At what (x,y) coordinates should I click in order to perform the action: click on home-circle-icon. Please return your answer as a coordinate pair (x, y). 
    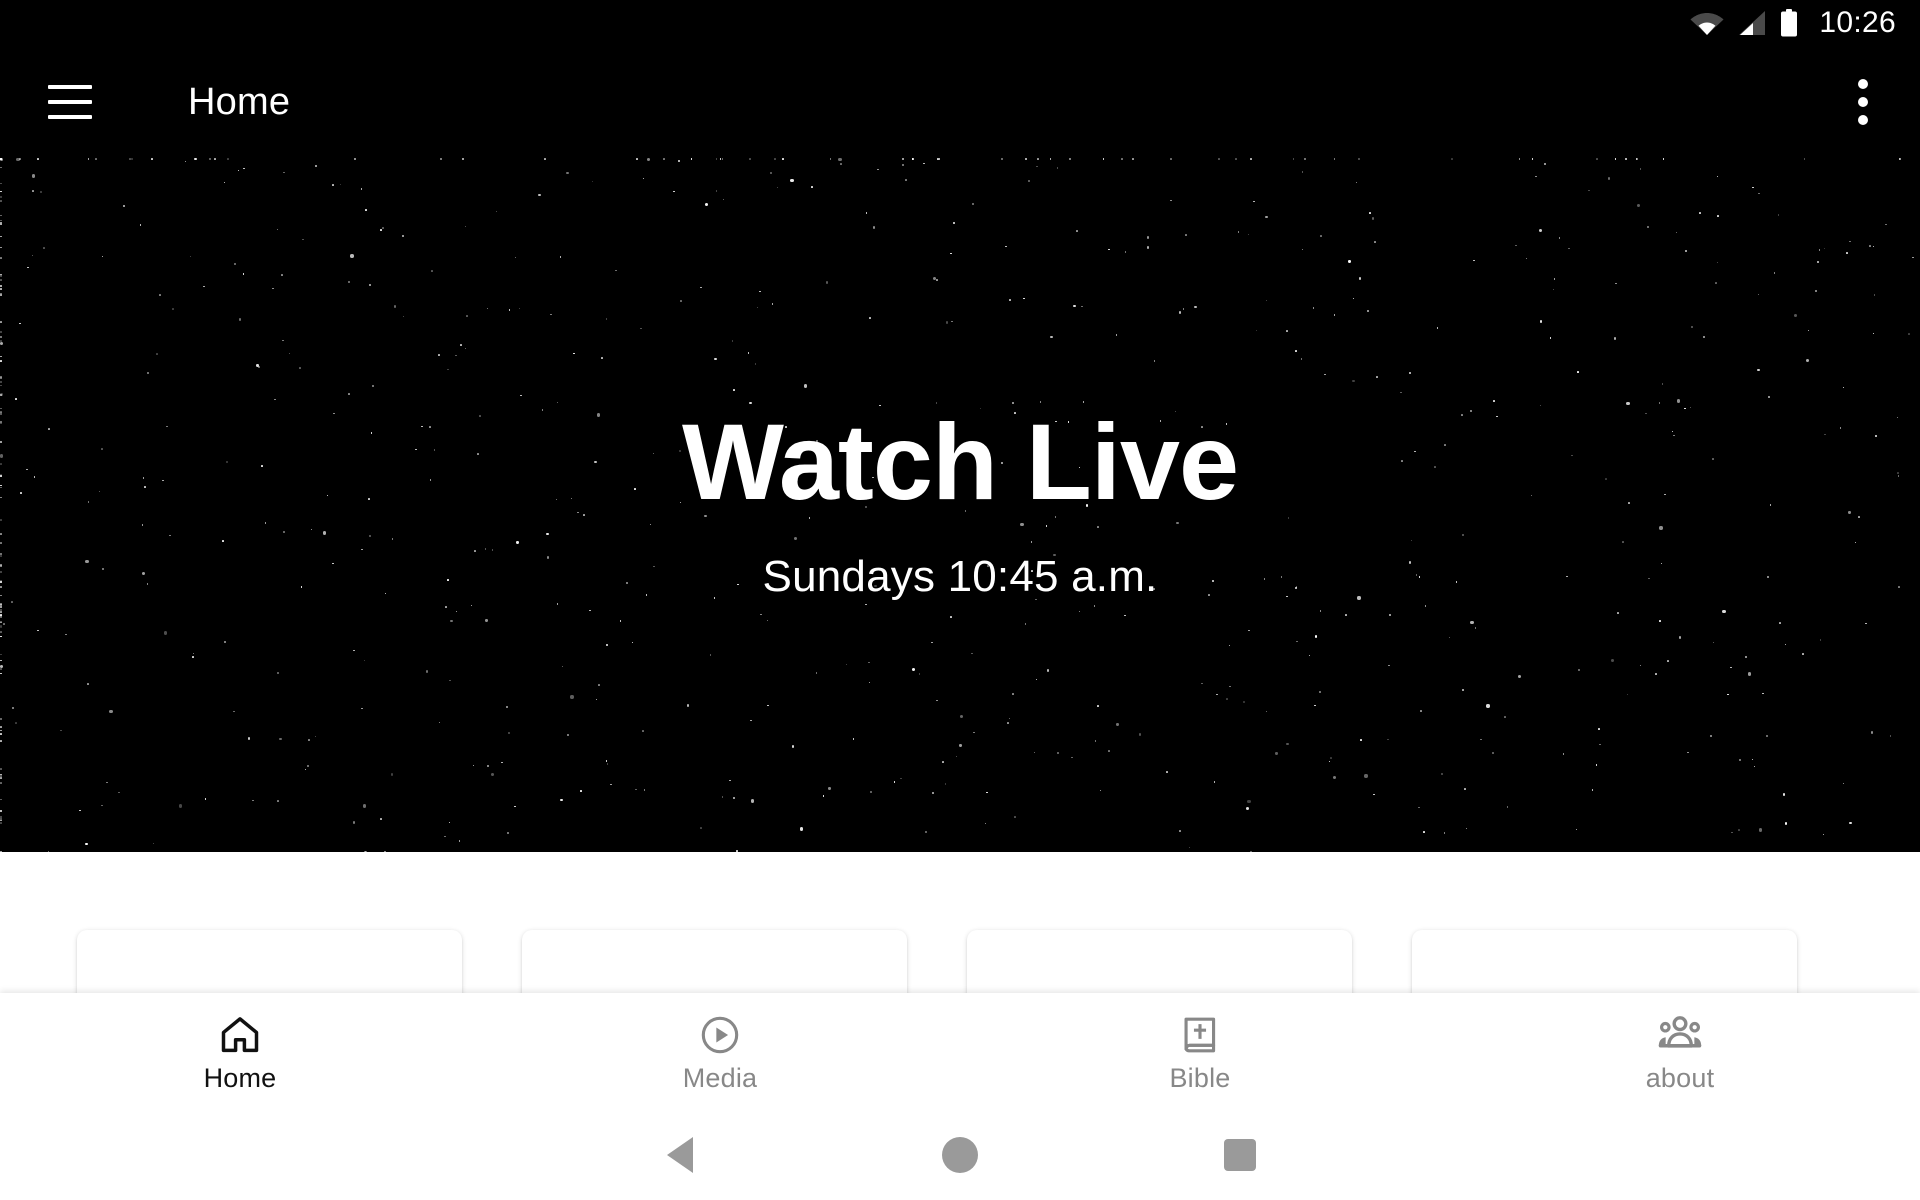
    Looking at the image, I should click on (960, 1155).